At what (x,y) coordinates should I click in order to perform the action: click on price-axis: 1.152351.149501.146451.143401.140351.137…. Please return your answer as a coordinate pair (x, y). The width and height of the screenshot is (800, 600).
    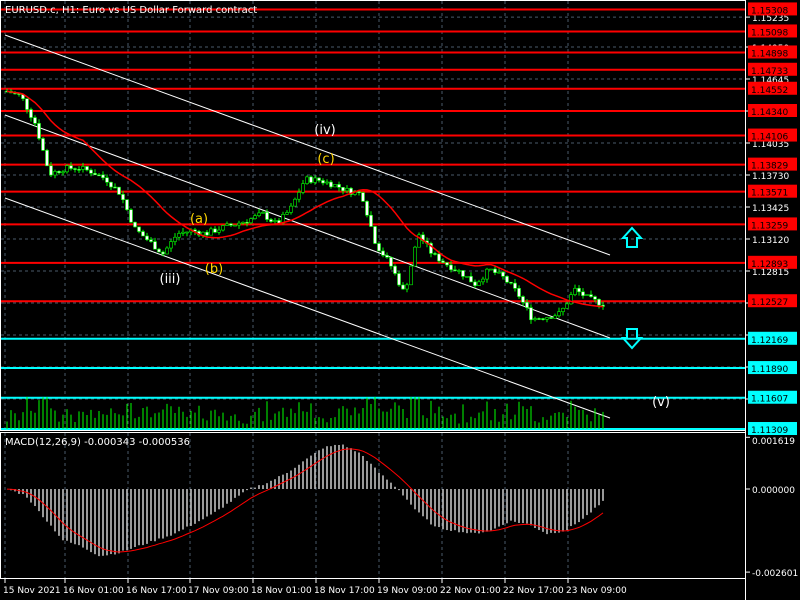
    Looking at the image, I should click on (771, 300).